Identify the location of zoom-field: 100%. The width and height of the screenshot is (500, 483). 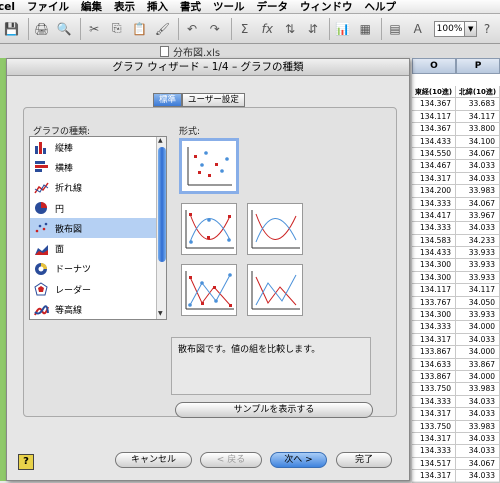
(450, 29).